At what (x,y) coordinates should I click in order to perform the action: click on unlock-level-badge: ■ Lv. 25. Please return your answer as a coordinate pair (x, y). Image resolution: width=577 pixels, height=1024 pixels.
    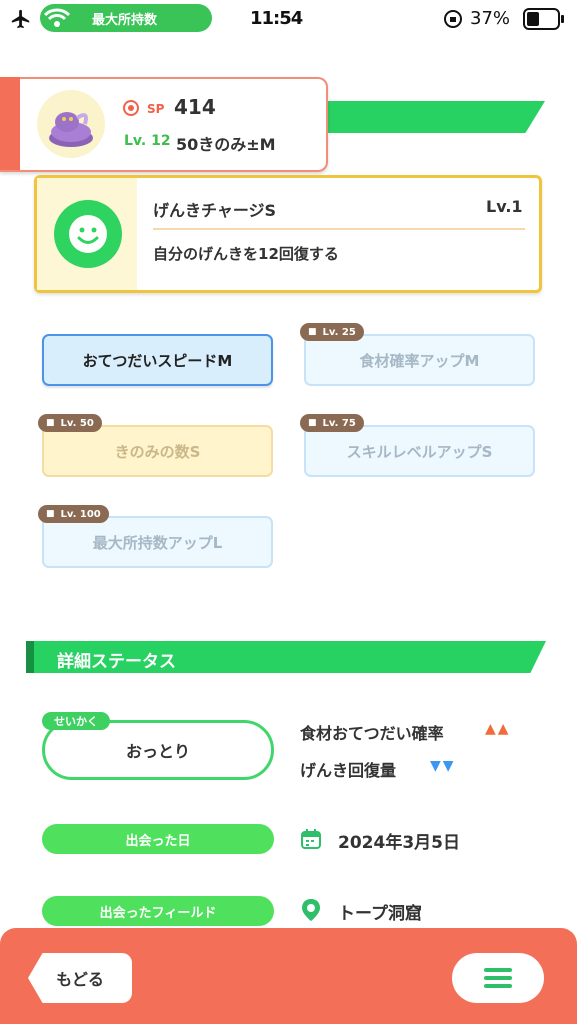
    Looking at the image, I should click on (332, 332).